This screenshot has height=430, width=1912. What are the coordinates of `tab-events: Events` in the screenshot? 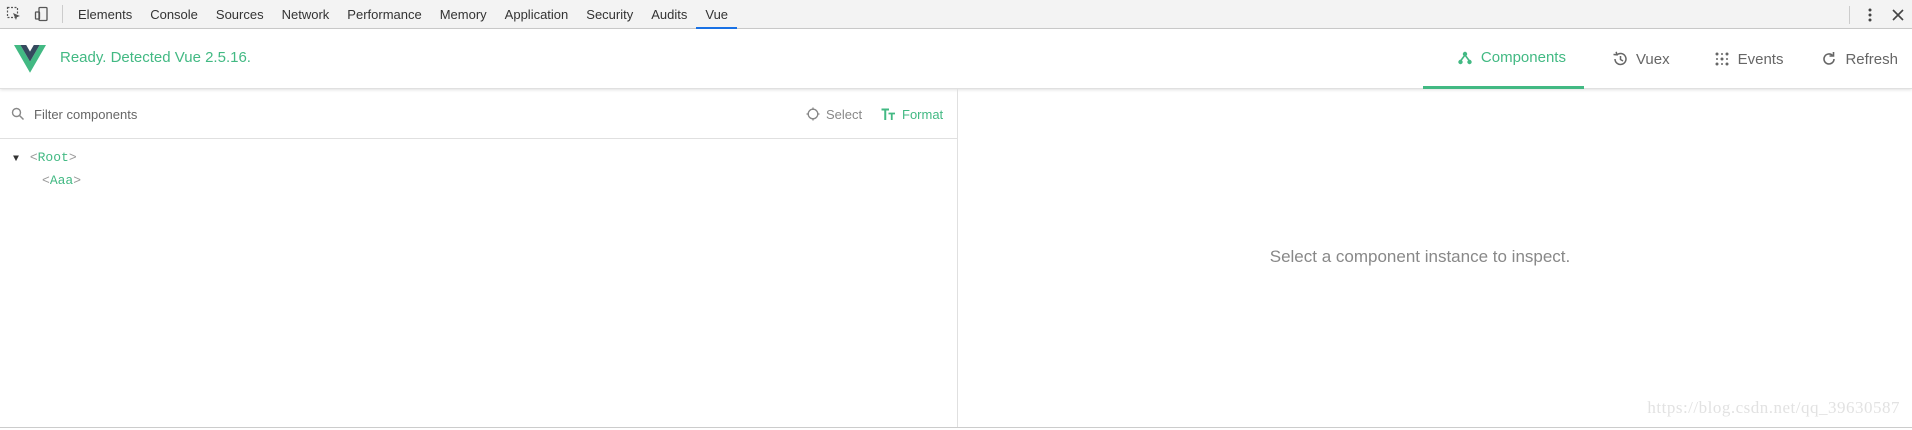 It's located at (1757, 59).